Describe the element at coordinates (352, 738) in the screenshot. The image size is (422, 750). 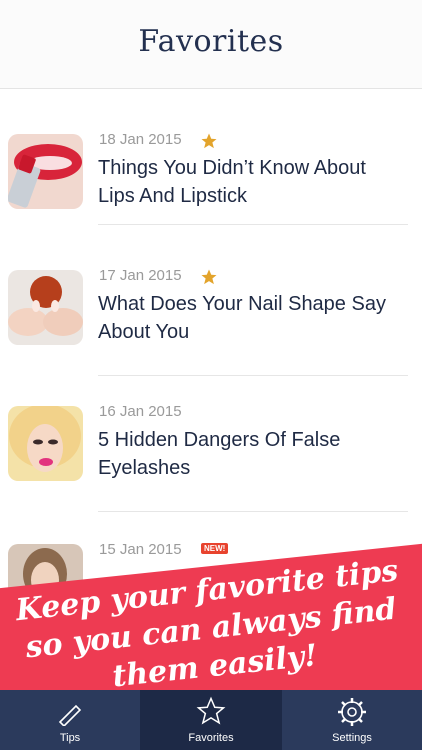
I see `tab-label: Settings` at that location.